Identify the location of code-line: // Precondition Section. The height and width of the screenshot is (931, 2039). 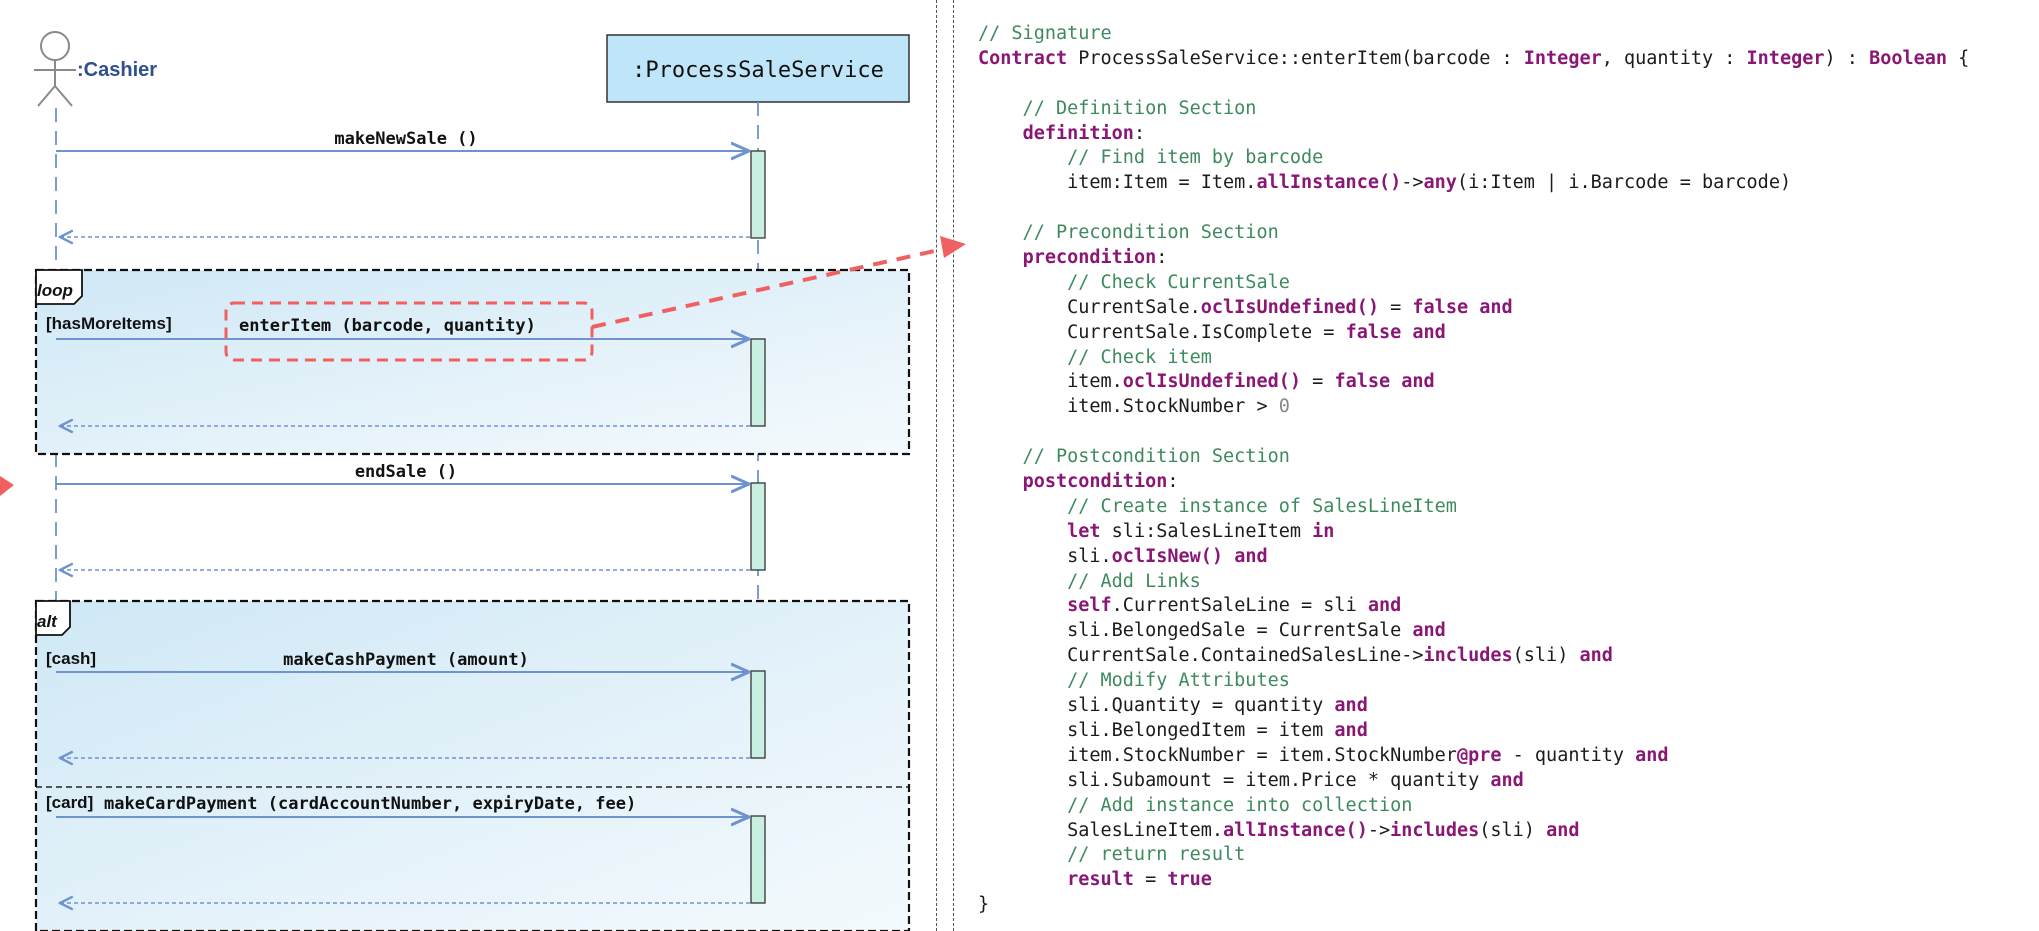
(1503, 233).